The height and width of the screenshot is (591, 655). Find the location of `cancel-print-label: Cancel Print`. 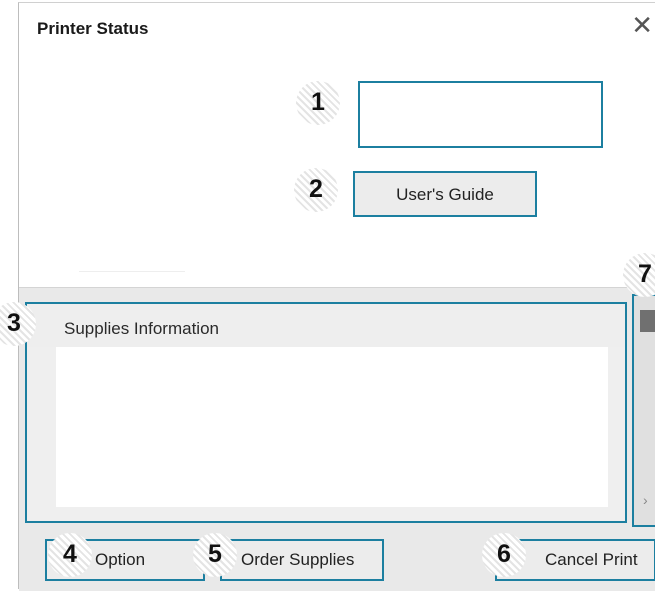

cancel-print-label: Cancel Print is located at coordinates (591, 559).